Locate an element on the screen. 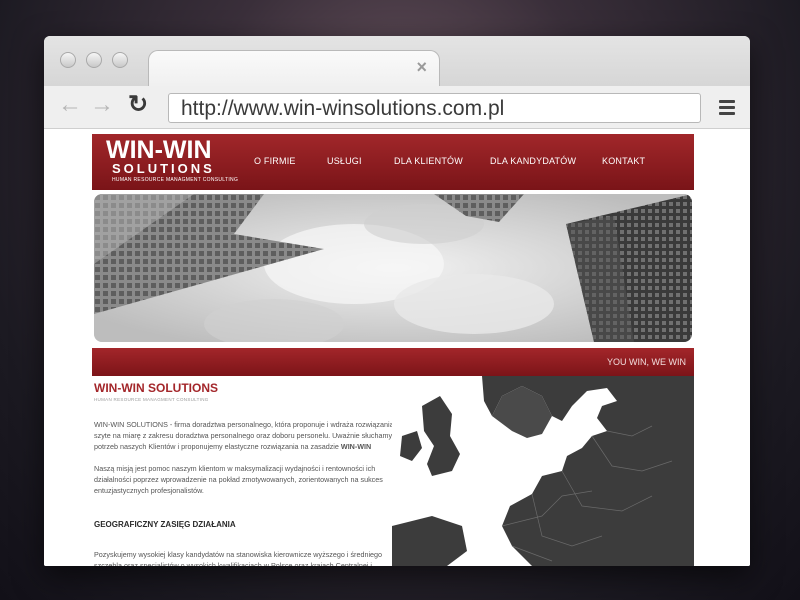  window-zoom-dot is located at coordinates (120, 60).